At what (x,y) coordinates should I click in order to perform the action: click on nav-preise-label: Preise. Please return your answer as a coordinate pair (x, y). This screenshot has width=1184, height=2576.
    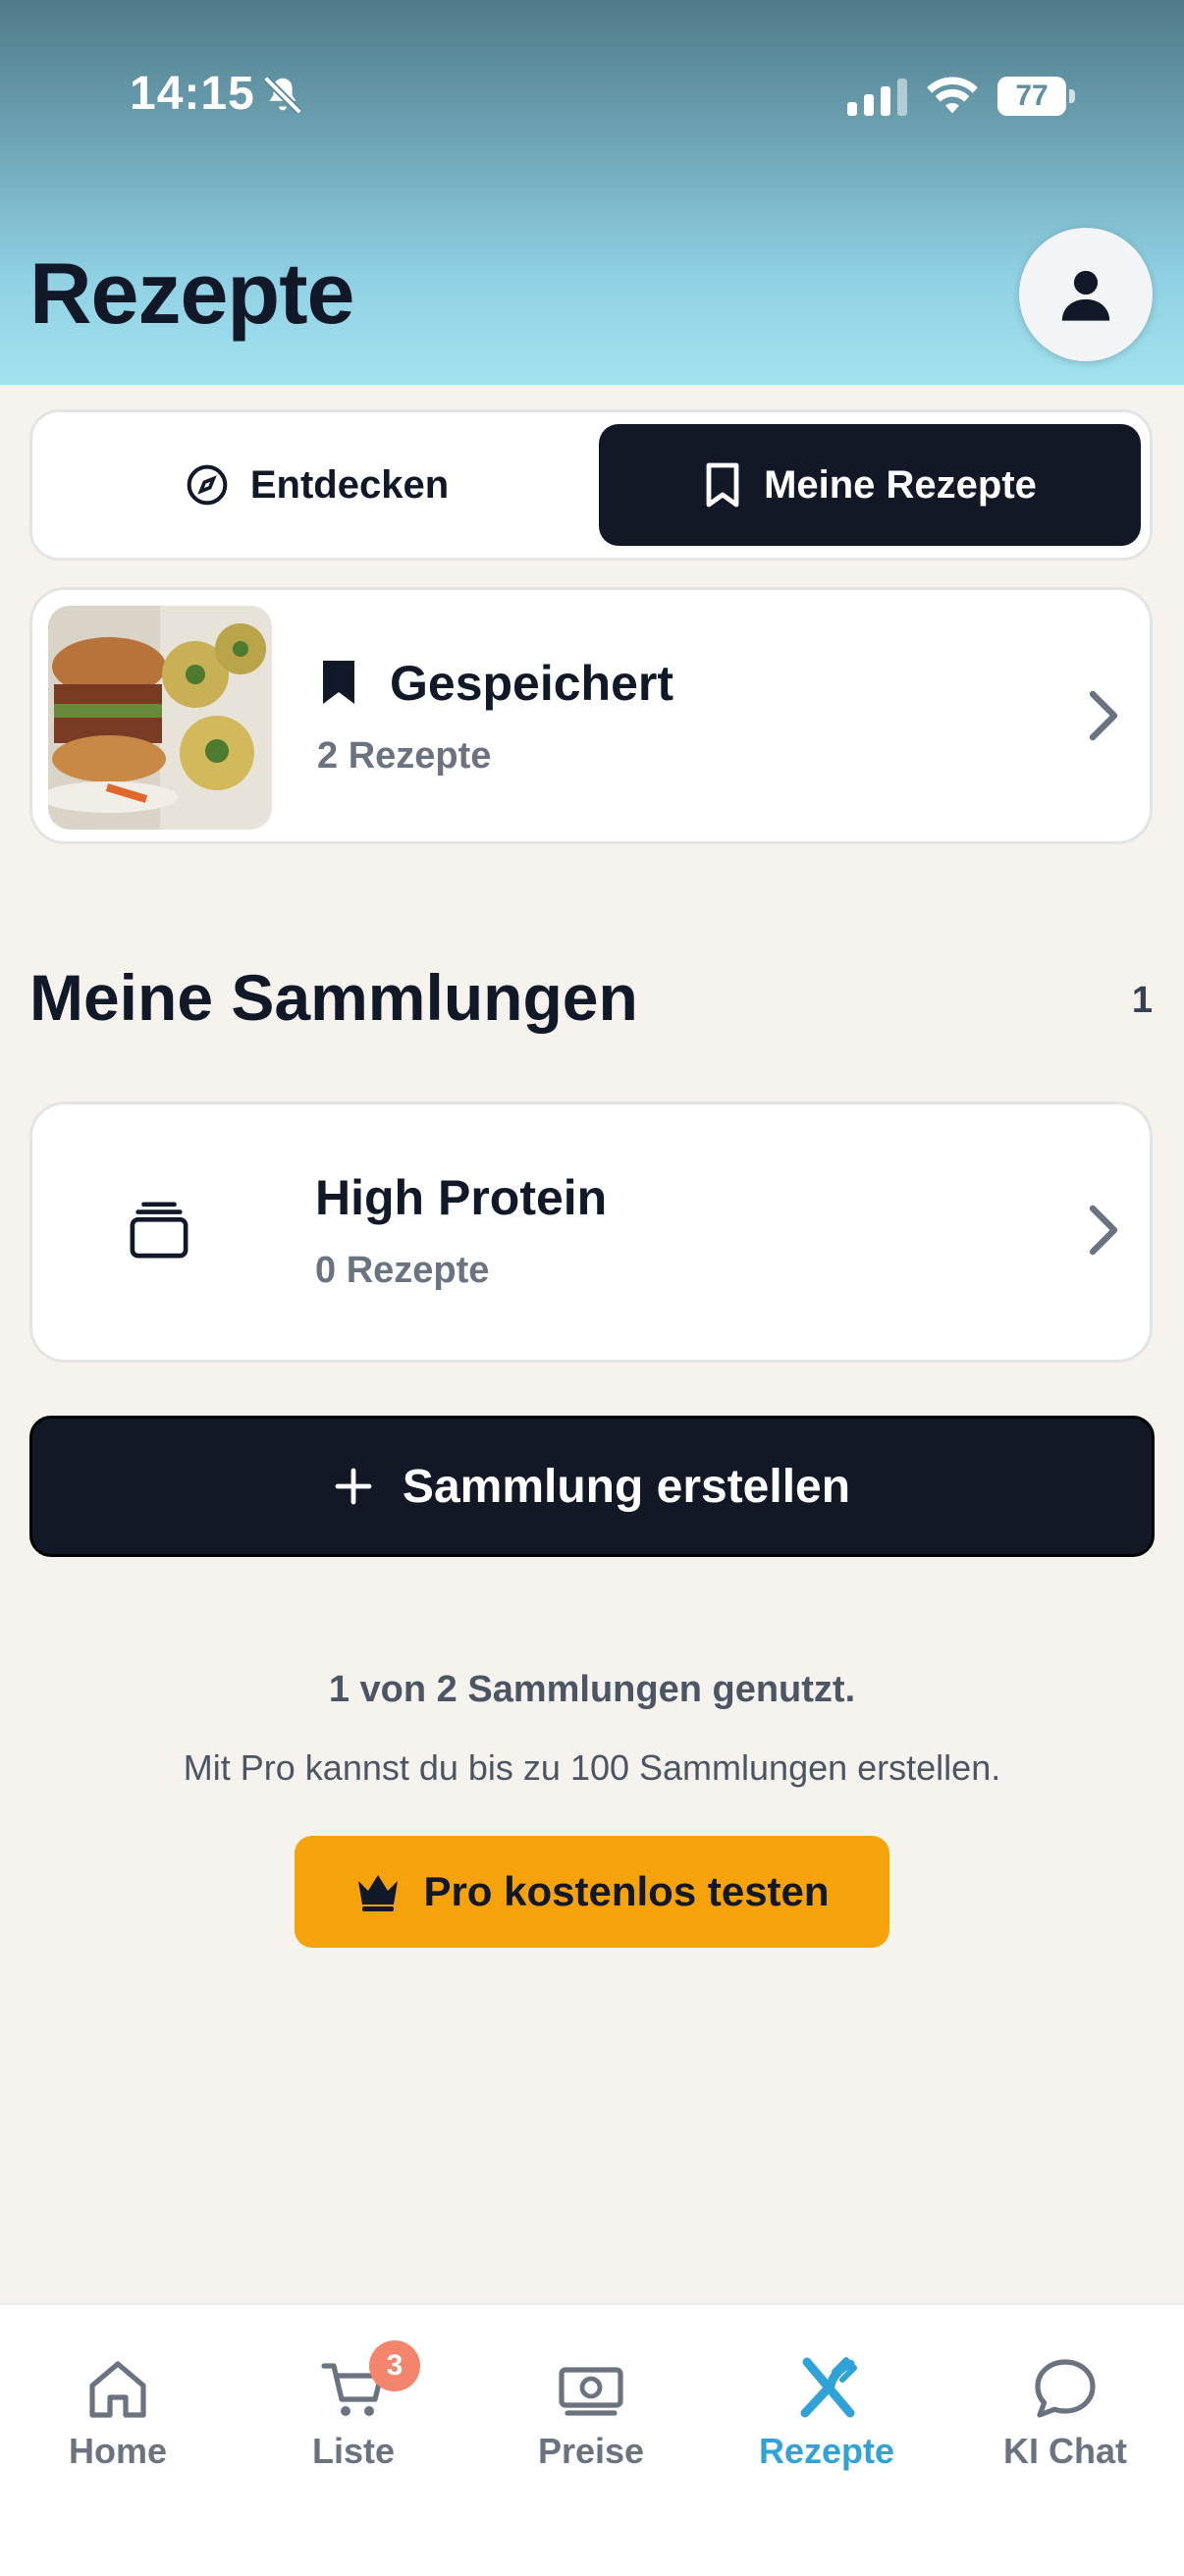
    Looking at the image, I should click on (591, 2451).